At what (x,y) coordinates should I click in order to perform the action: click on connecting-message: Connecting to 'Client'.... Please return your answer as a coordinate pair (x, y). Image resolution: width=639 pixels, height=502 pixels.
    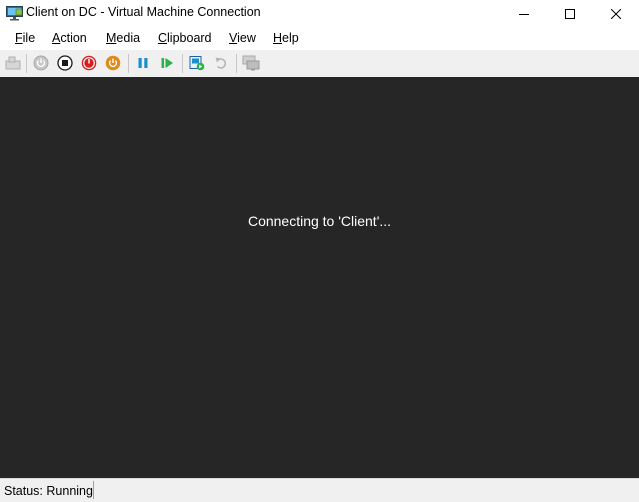
    Looking at the image, I should click on (319, 221).